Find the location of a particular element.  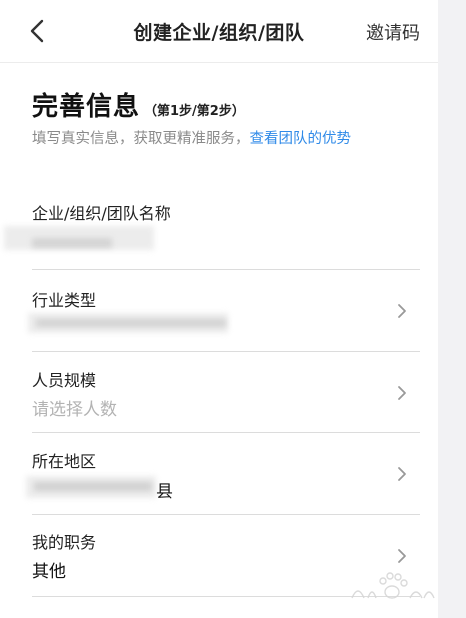

region-label: 所在地区 is located at coordinates (64, 461).